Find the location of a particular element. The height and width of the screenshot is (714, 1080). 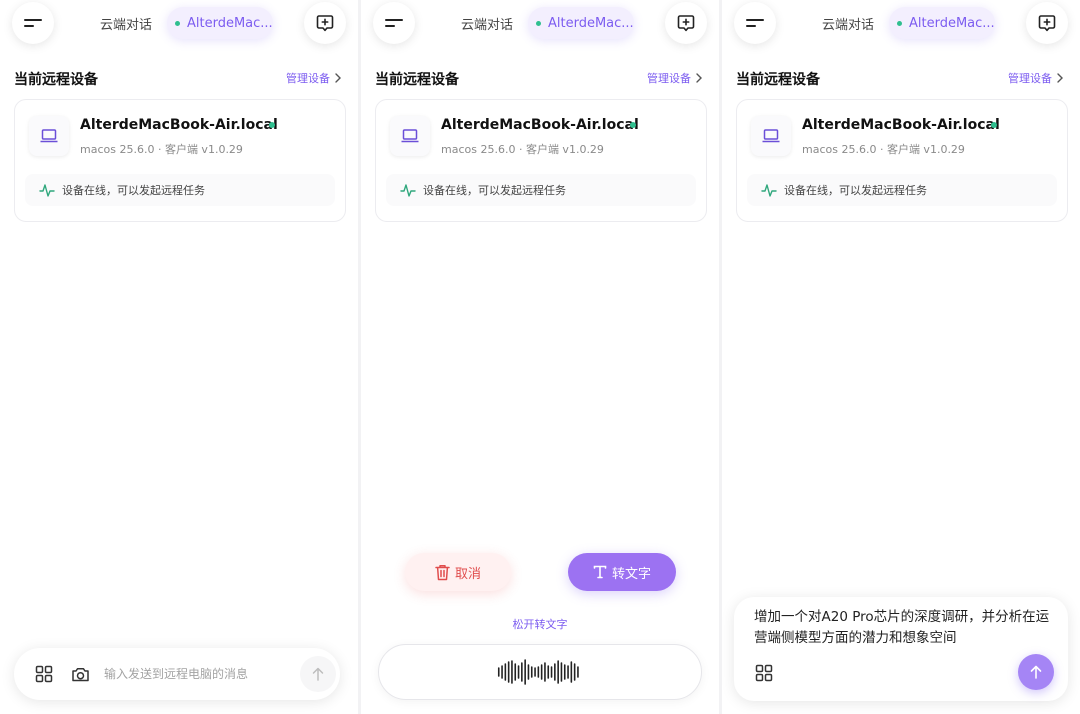

composer-text: 增加一个对A20 Pro芯片的深度调研，并分析在运营端侧模型方面的潜力和想象空间 is located at coordinates (905, 628).